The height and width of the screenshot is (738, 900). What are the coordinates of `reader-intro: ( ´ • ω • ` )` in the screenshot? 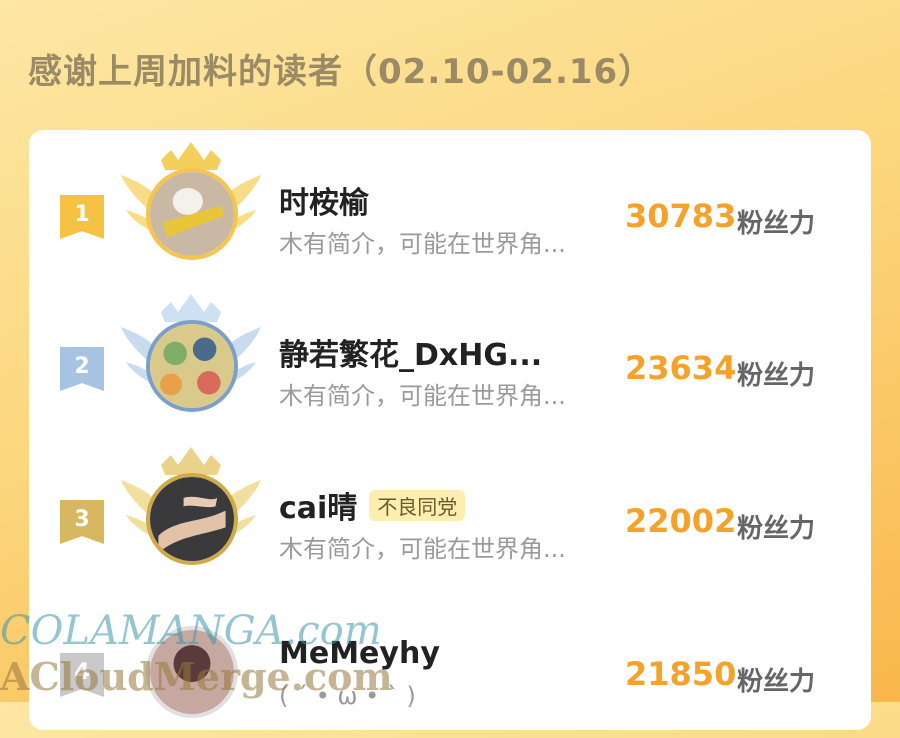 It's located at (347, 696).